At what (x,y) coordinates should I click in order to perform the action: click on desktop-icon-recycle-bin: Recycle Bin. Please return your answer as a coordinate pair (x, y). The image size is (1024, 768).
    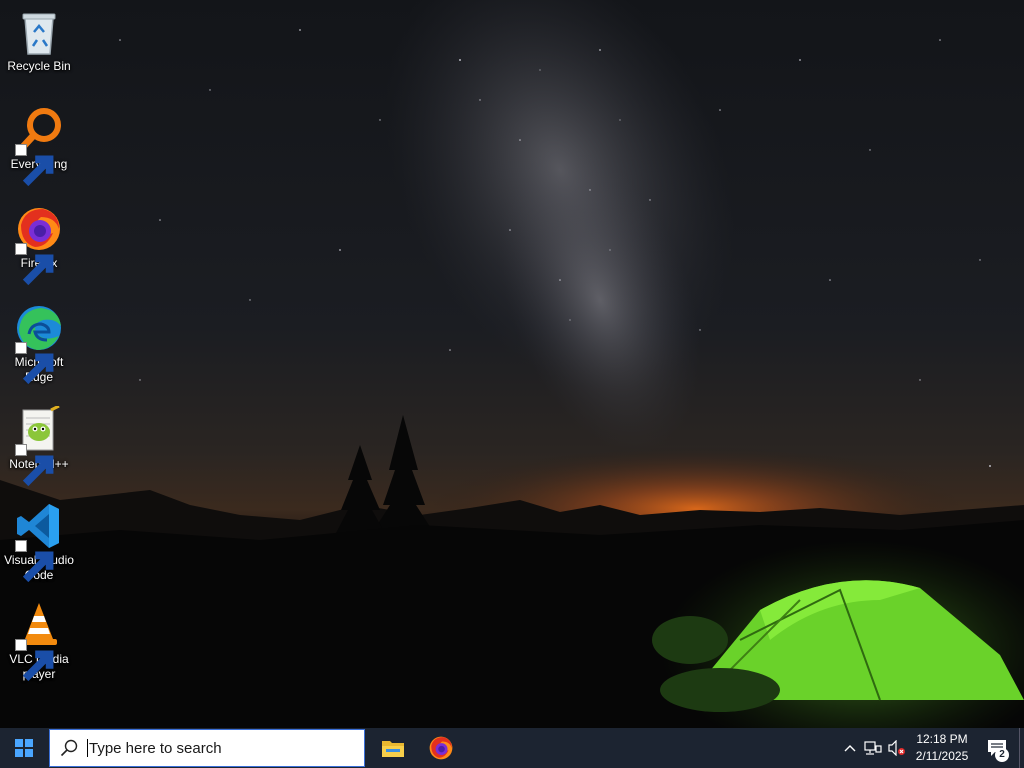
    Looking at the image, I should click on (39, 41).